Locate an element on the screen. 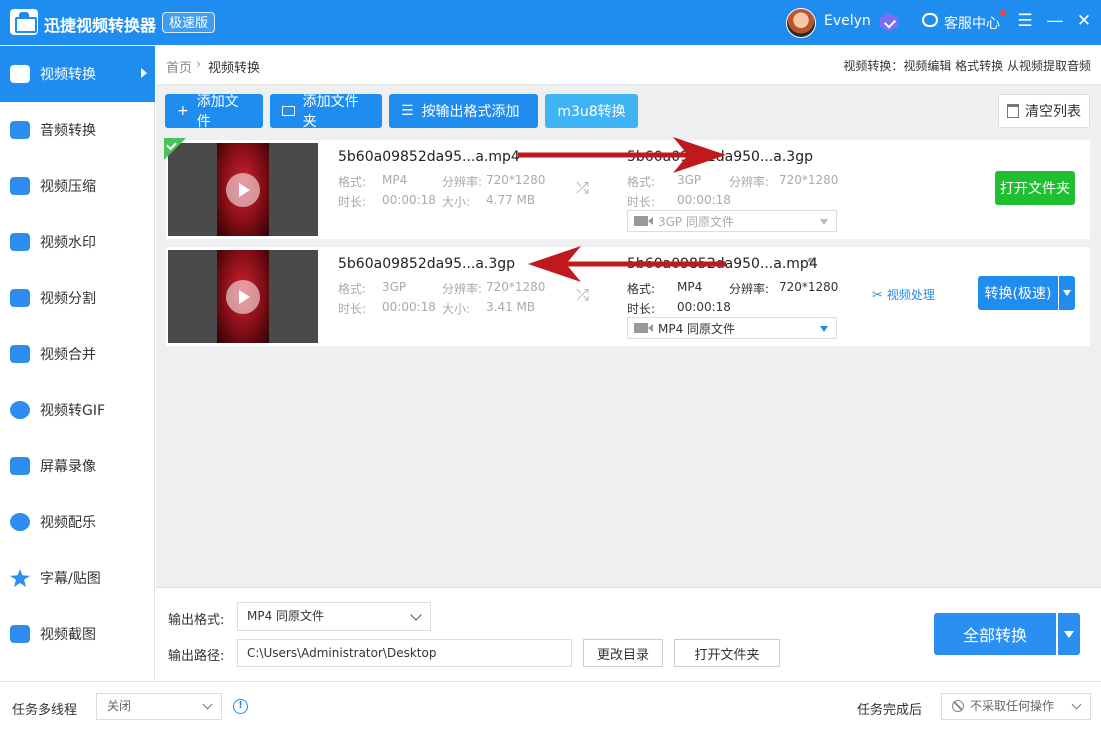  source-format-label: 格式: is located at coordinates (352, 182).